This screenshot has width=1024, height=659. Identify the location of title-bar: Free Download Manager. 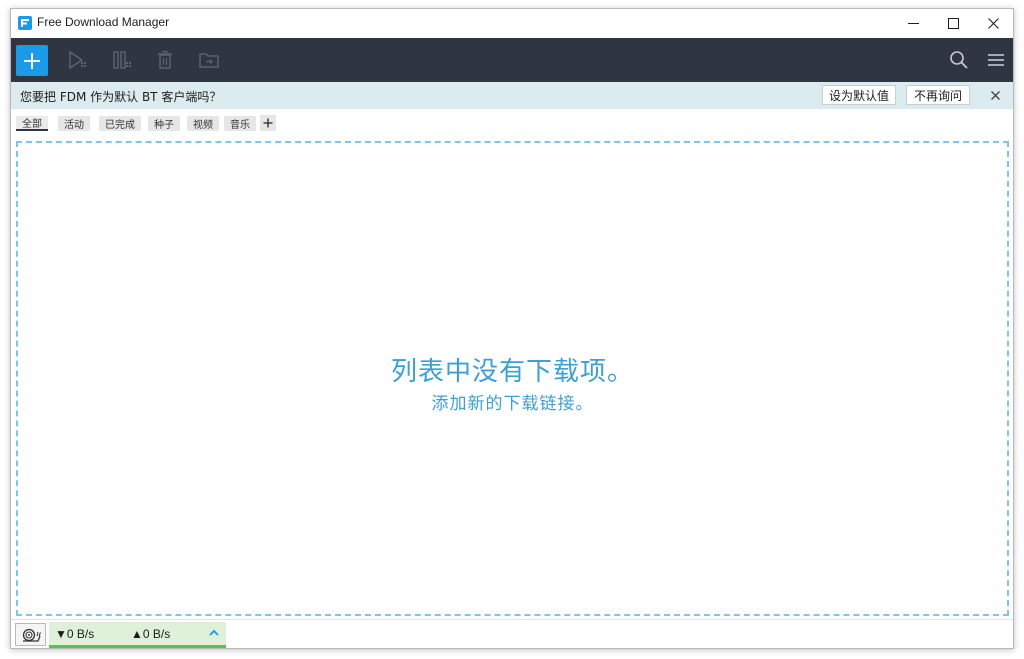
(512, 23).